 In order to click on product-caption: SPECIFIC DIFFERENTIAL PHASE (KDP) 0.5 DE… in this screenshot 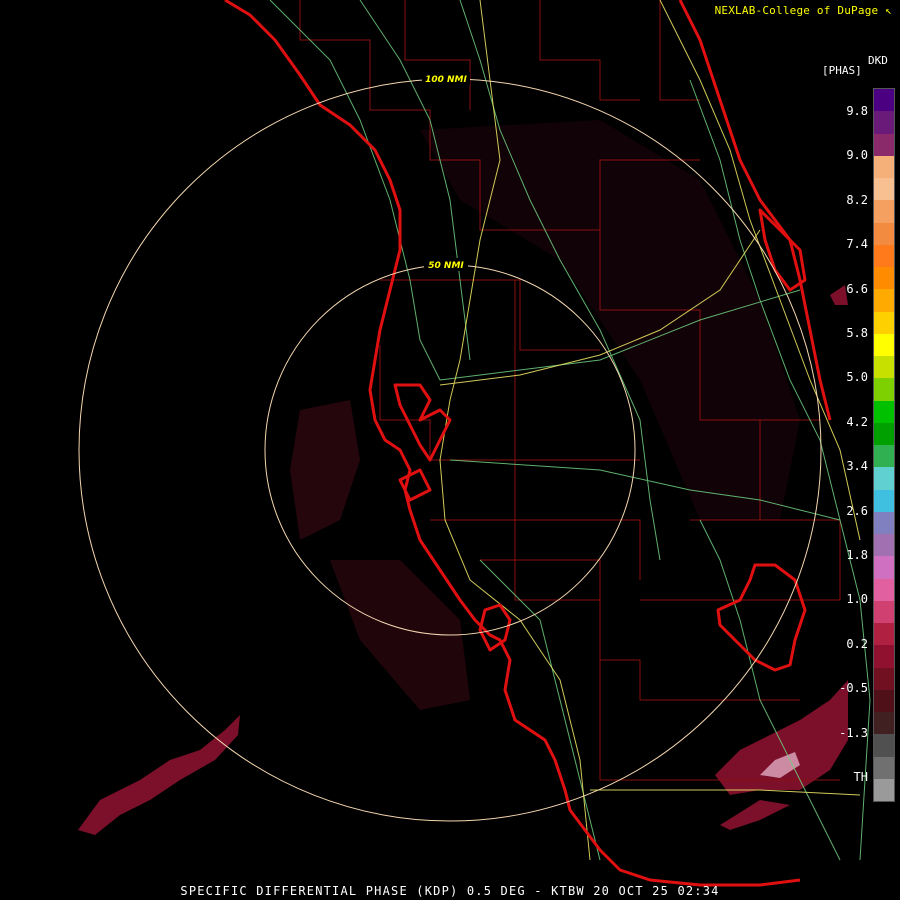, I will do `click(450, 891)`.